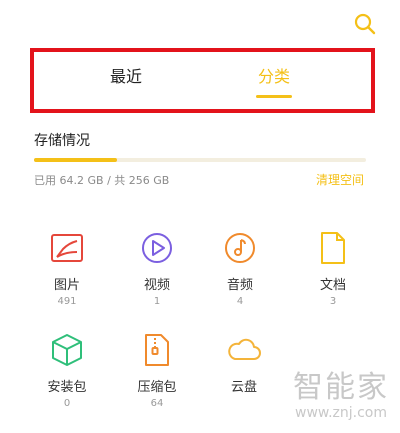  Describe the element at coordinates (157, 248) in the screenshot. I see `video-icon` at that location.